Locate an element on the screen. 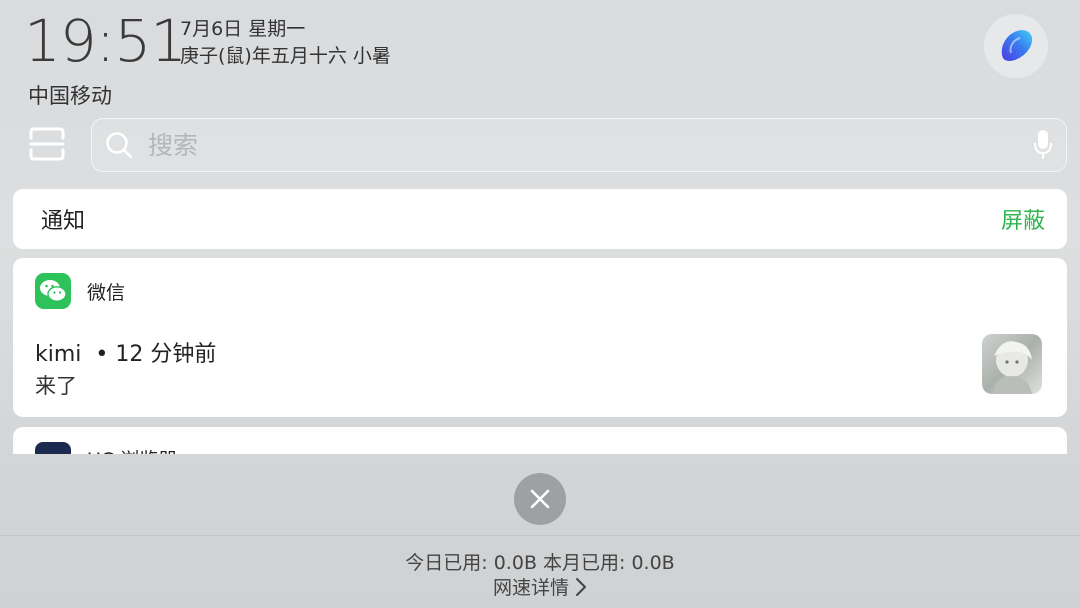 The width and height of the screenshot is (1080, 608). date-block: 7月6日 星期一 庚子(鼠)年五月十六 小暑 is located at coordinates (285, 43).